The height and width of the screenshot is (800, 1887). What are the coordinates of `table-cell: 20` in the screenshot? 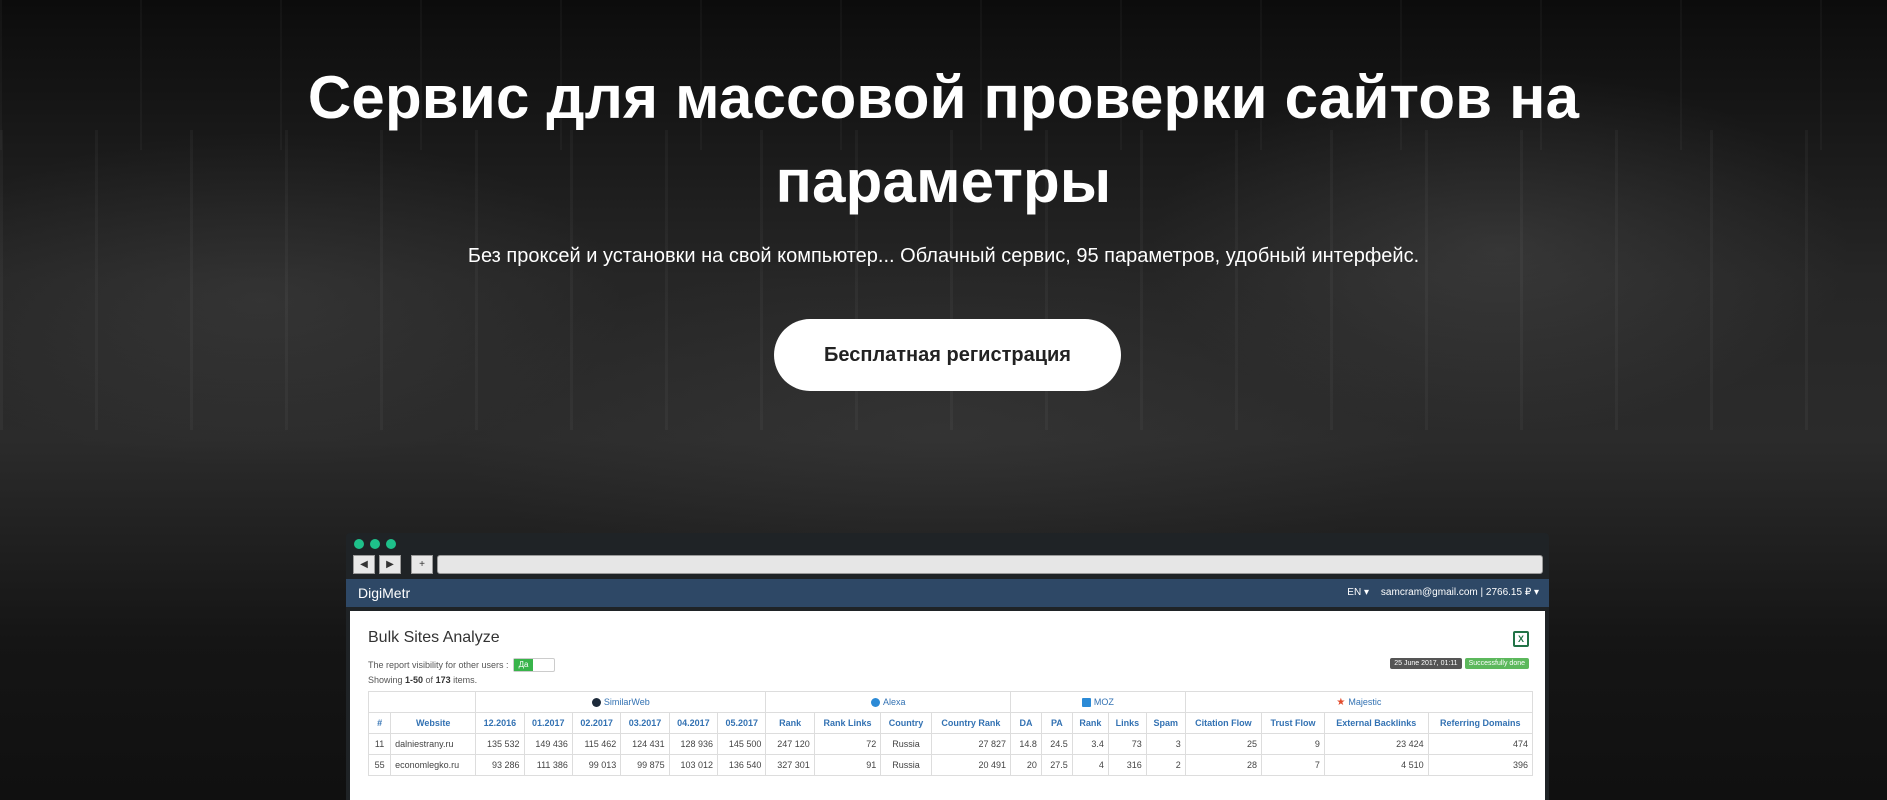 It's located at (1026, 765).